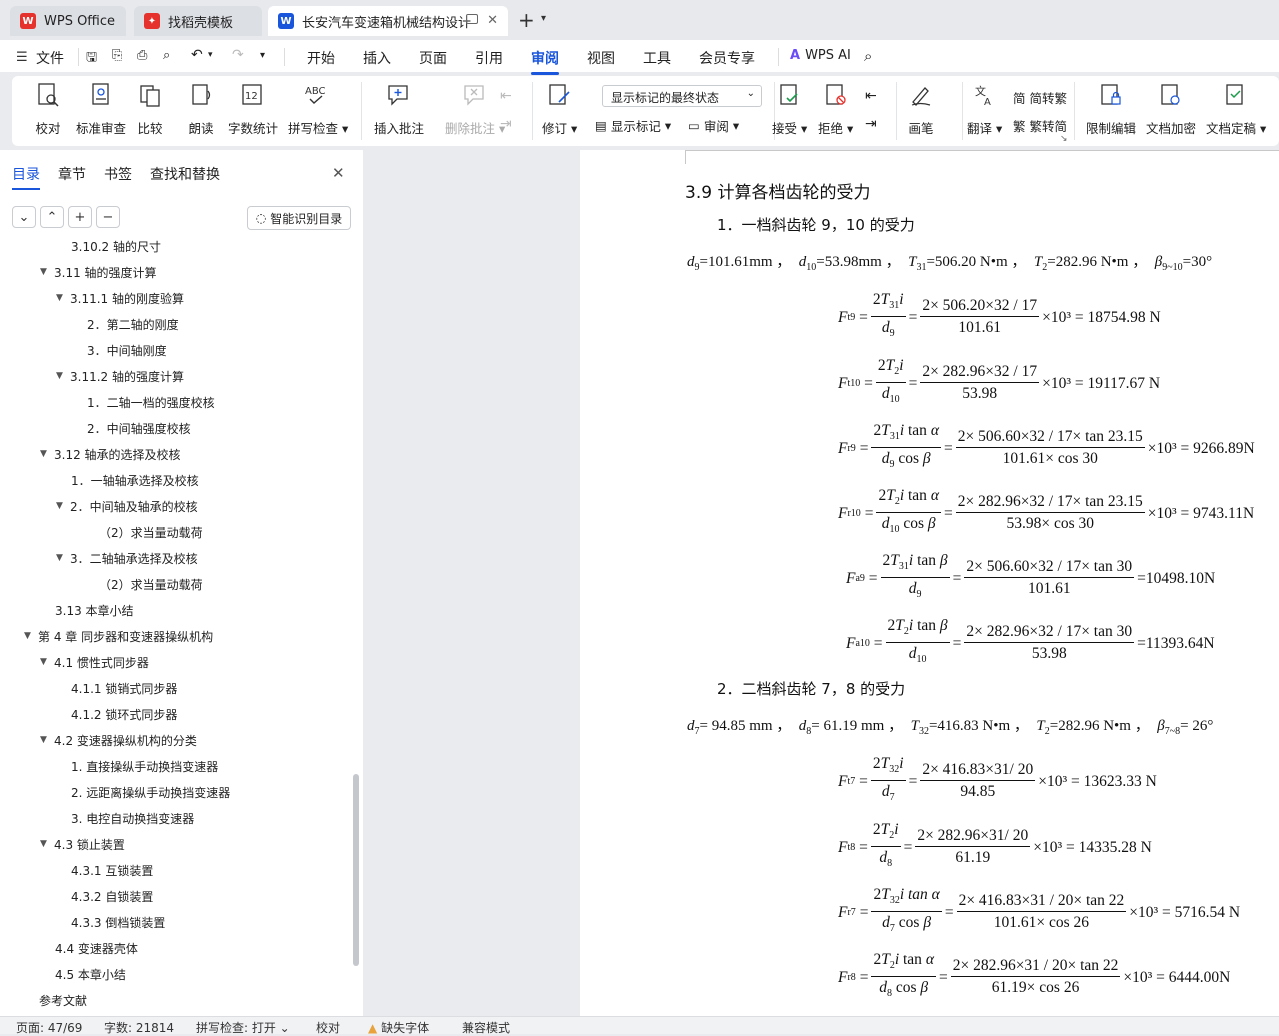 The image size is (1279, 1036). I want to click on tab-templates: ✦ 找稻壳模板, so click(198, 21).